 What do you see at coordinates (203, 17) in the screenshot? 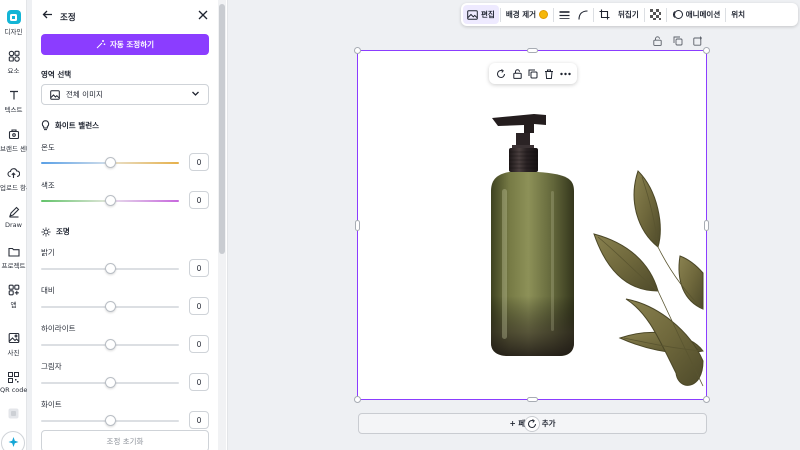
I see `close-icon` at bounding box center [203, 17].